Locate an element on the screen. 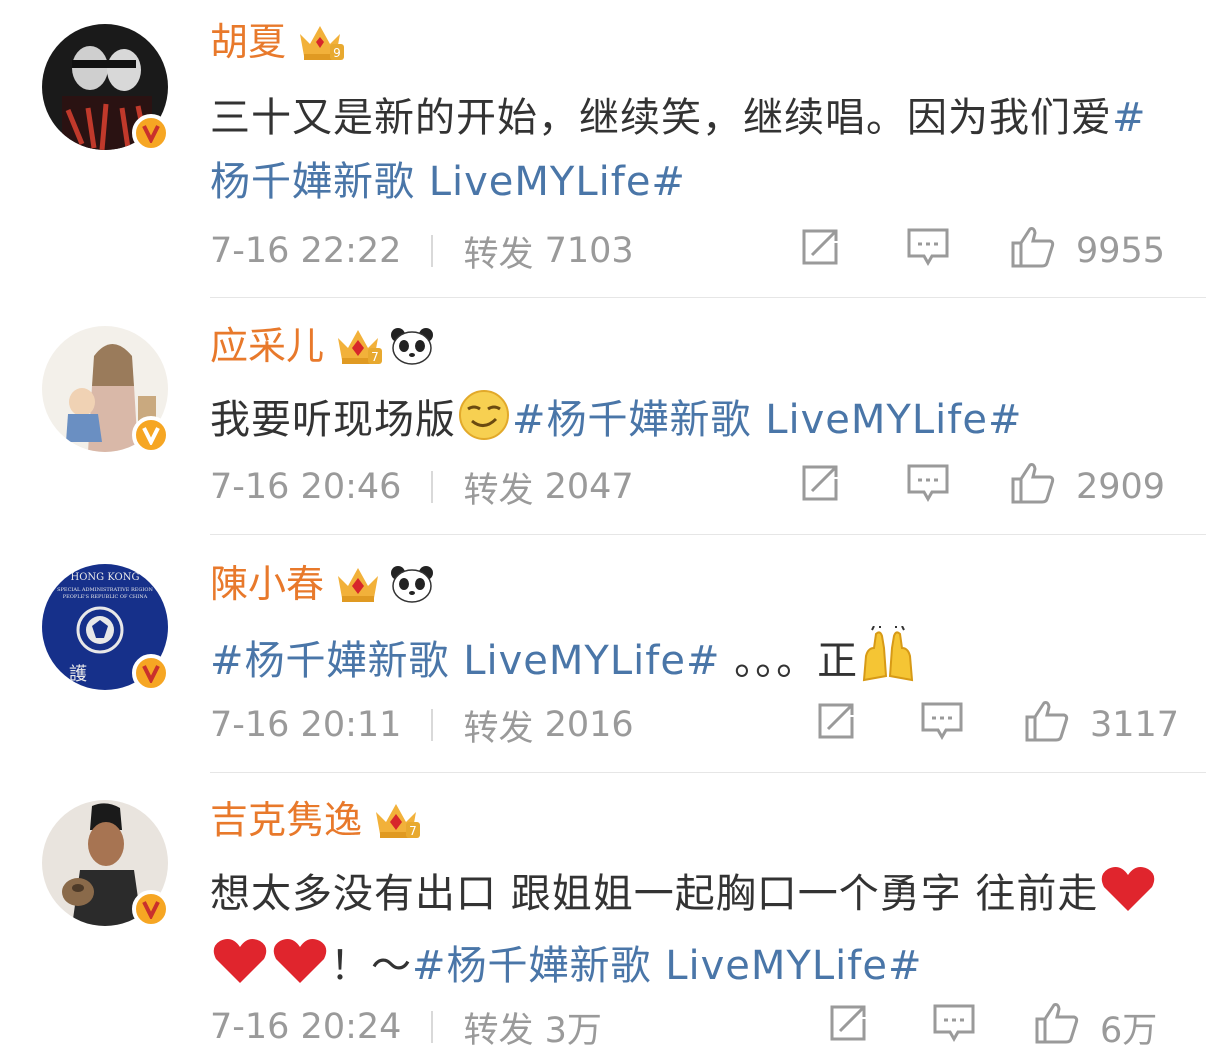  post-meta: 7-16 22:22 转发 7103 is located at coordinates (422, 251).